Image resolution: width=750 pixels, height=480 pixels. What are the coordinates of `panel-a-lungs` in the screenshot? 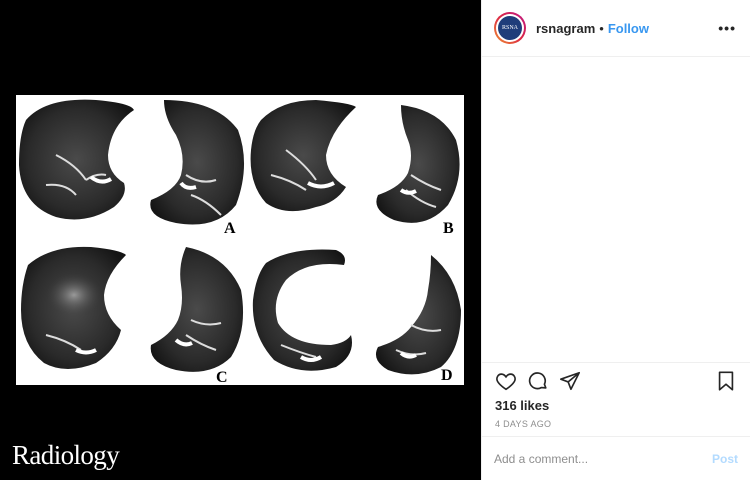 It's located at (132, 162).